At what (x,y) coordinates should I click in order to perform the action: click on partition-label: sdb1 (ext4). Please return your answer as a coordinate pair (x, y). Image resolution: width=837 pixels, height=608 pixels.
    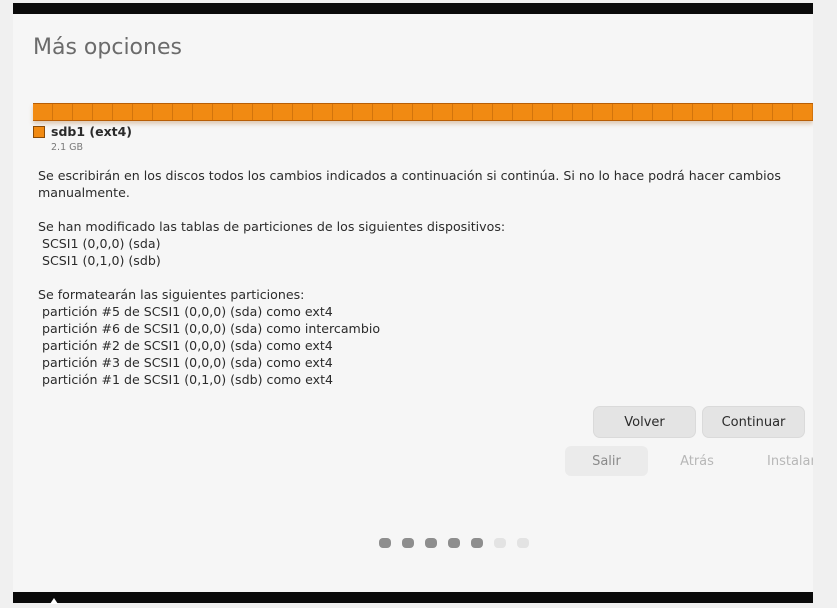
    Looking at the image, I should click on (92, 131).